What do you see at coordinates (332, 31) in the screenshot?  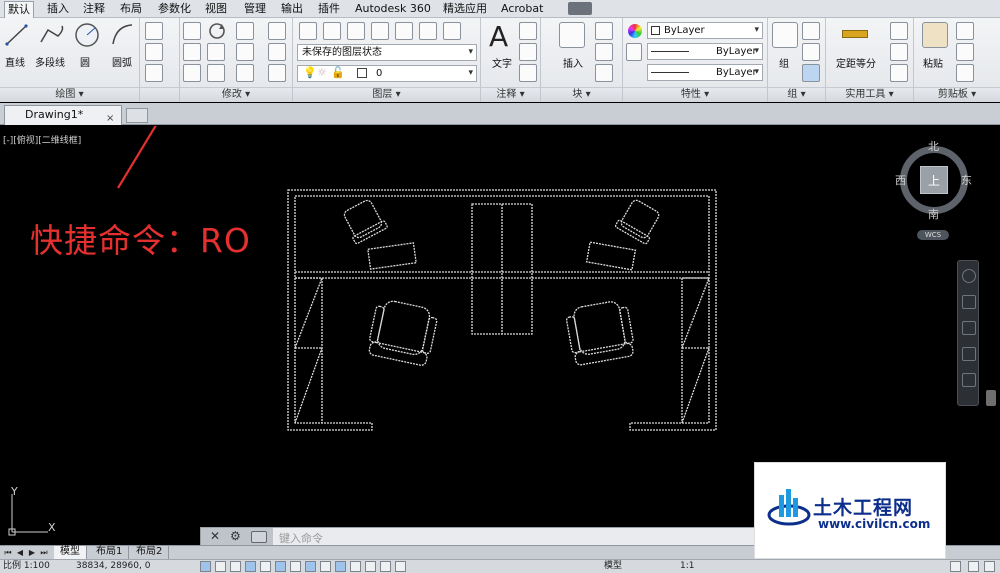 I see `layer-state-icon` at bounding box center [332, 31].